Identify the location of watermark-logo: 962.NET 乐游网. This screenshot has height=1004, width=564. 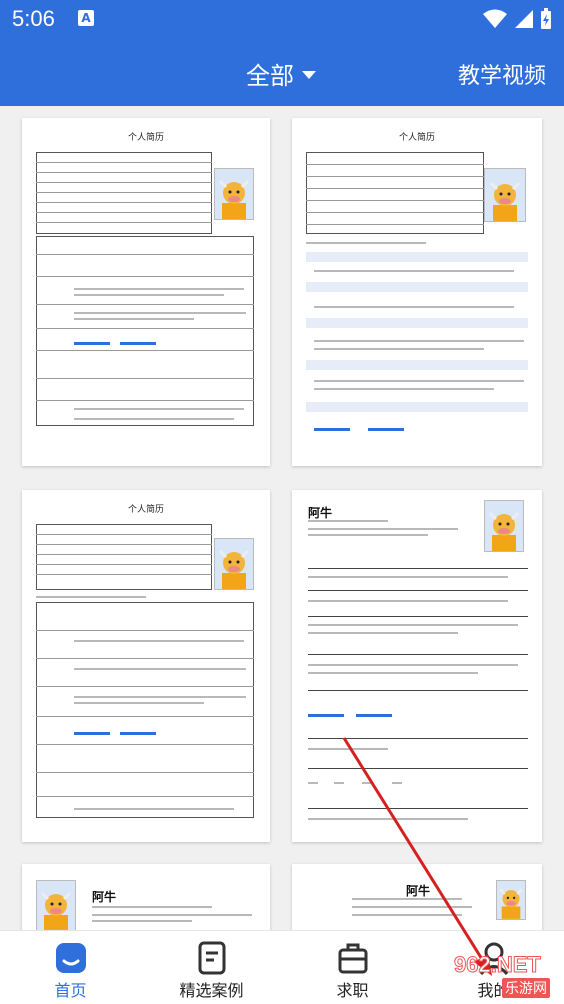
(493, 975).